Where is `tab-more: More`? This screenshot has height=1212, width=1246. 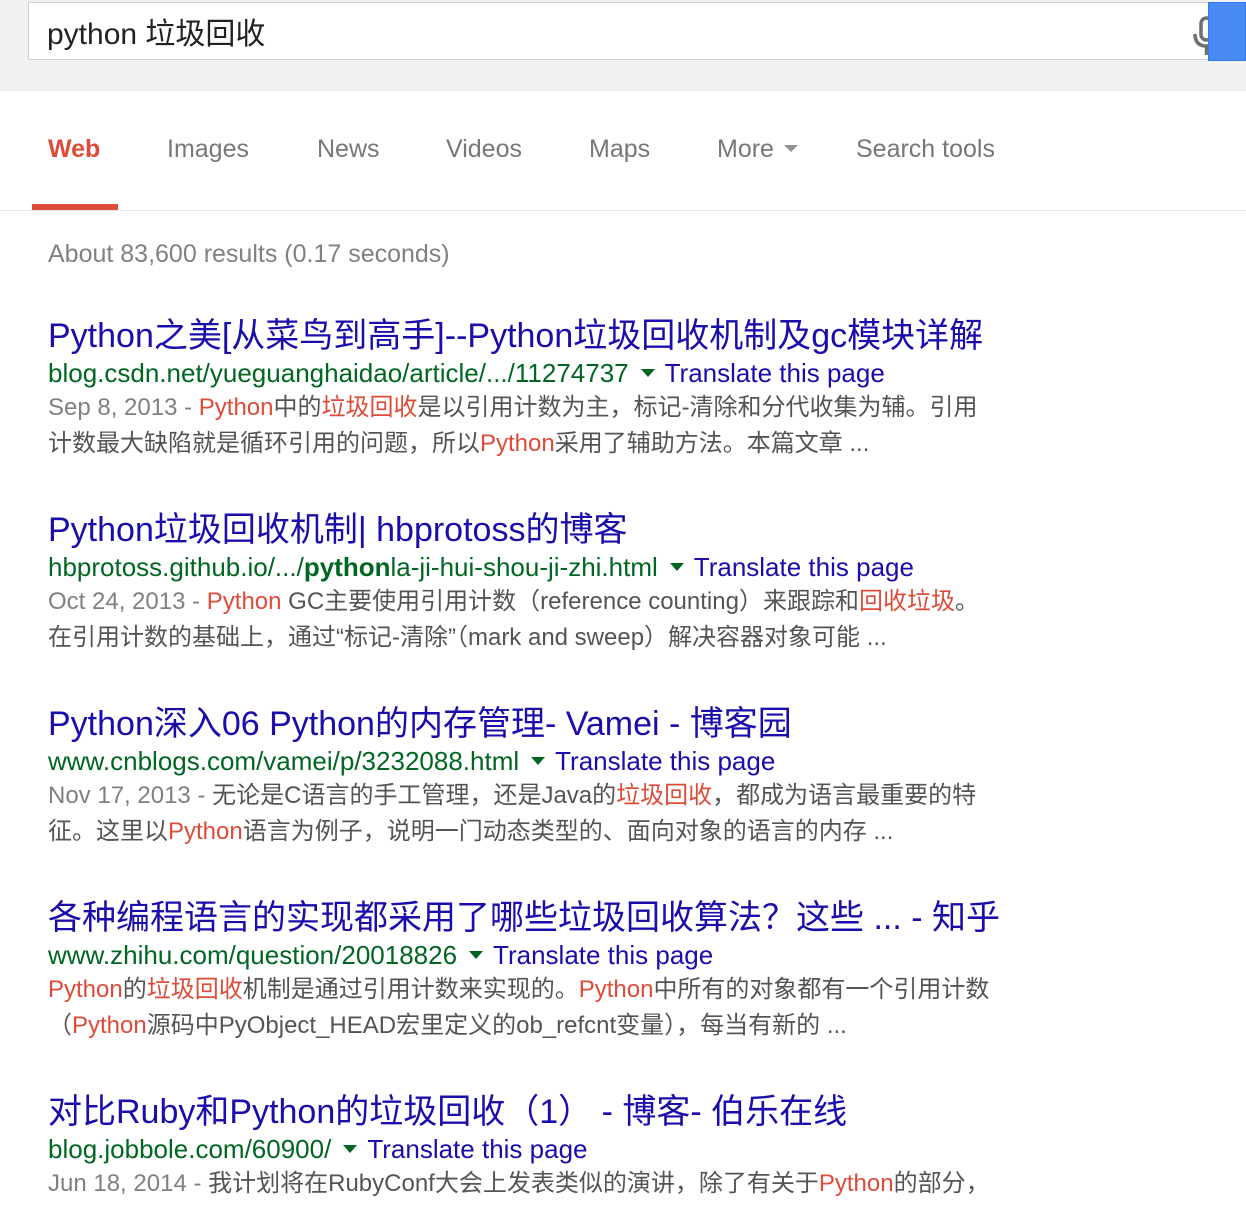
tab-more: More is located at coordinates (757, 149).